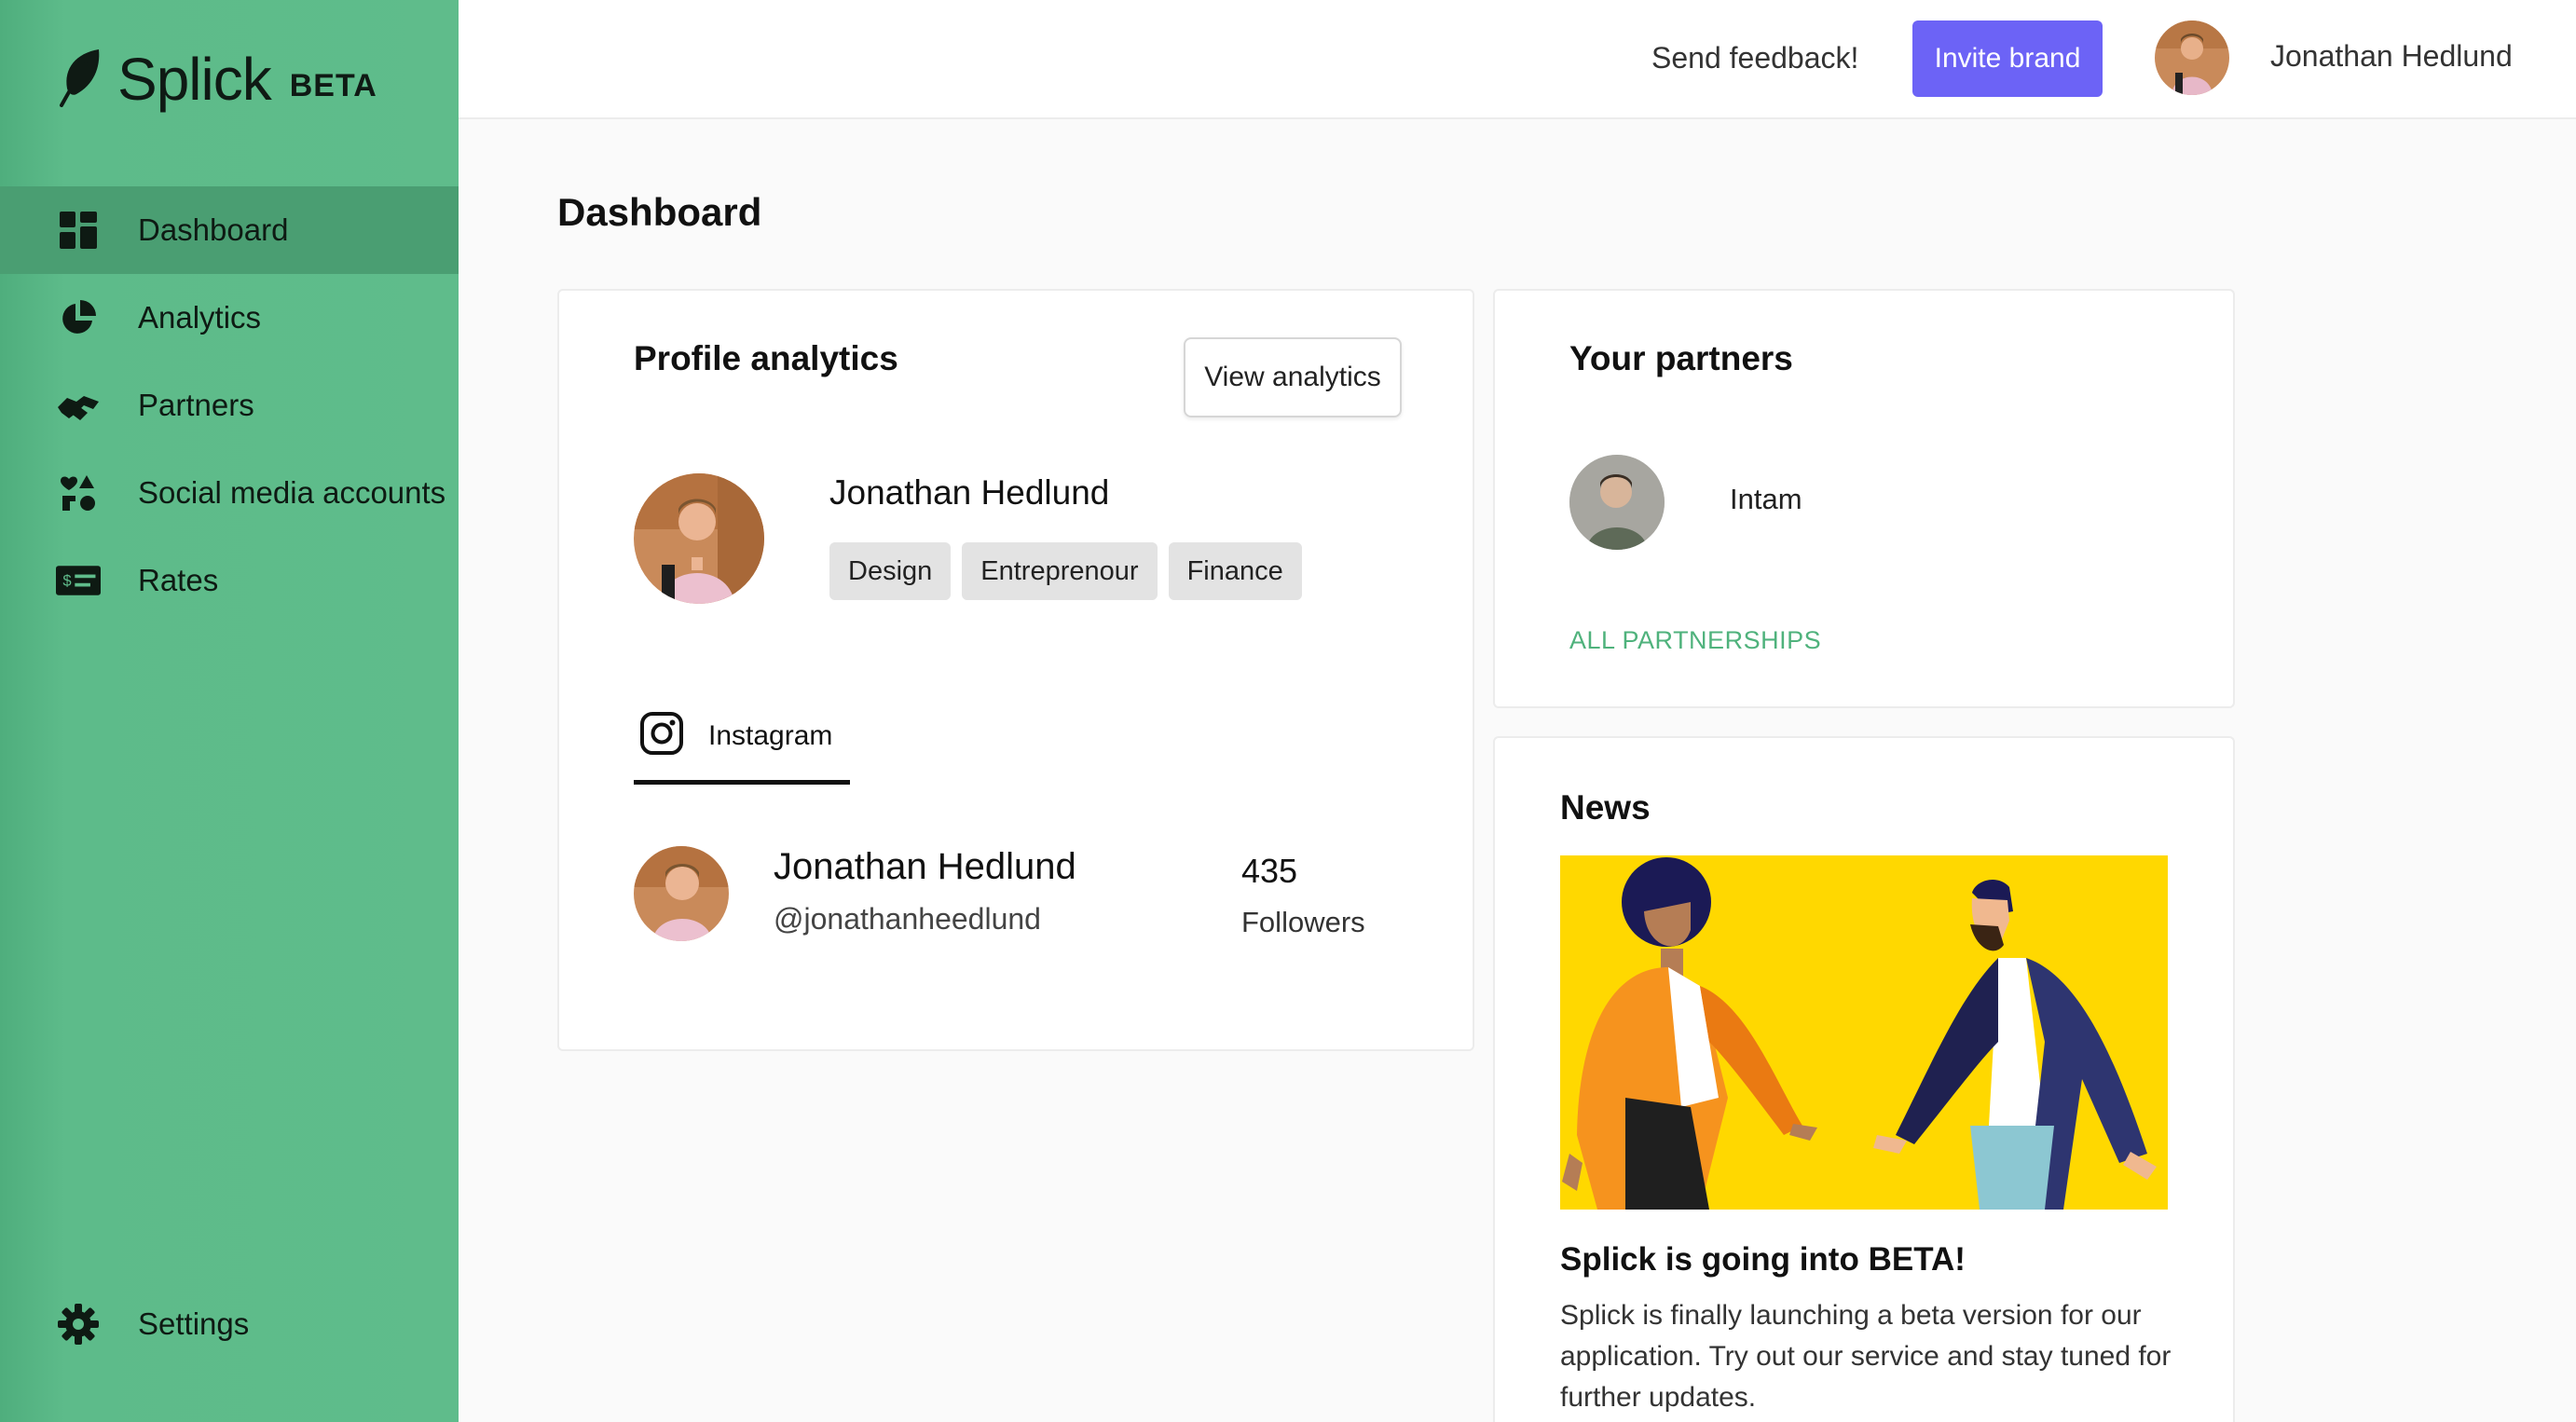 The image size is (2576, 1422). I want to click on tag-list: Design Entreprenour Finance, so click(1065, 571).